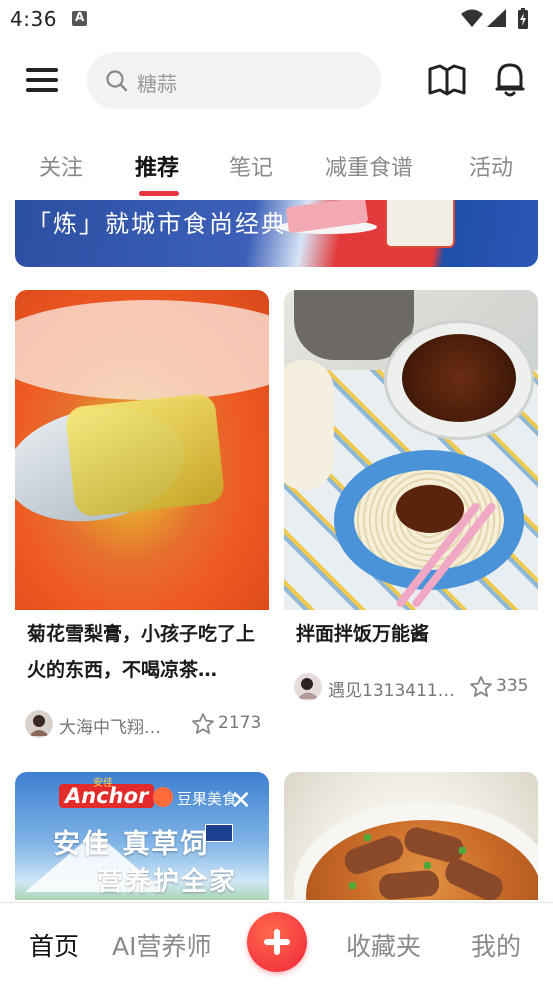 Image resolution: width=553 pixels, height=984 pixels. Describe the element at coordinates (33, 19) in the screenshot. I see `status-time: 4:36` at that location.